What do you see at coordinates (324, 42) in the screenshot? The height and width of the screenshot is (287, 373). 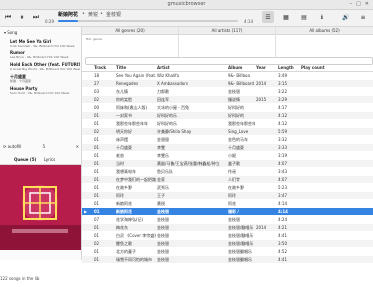 I see `album-pane: All albums (52)` at bounding box center [324, 42].